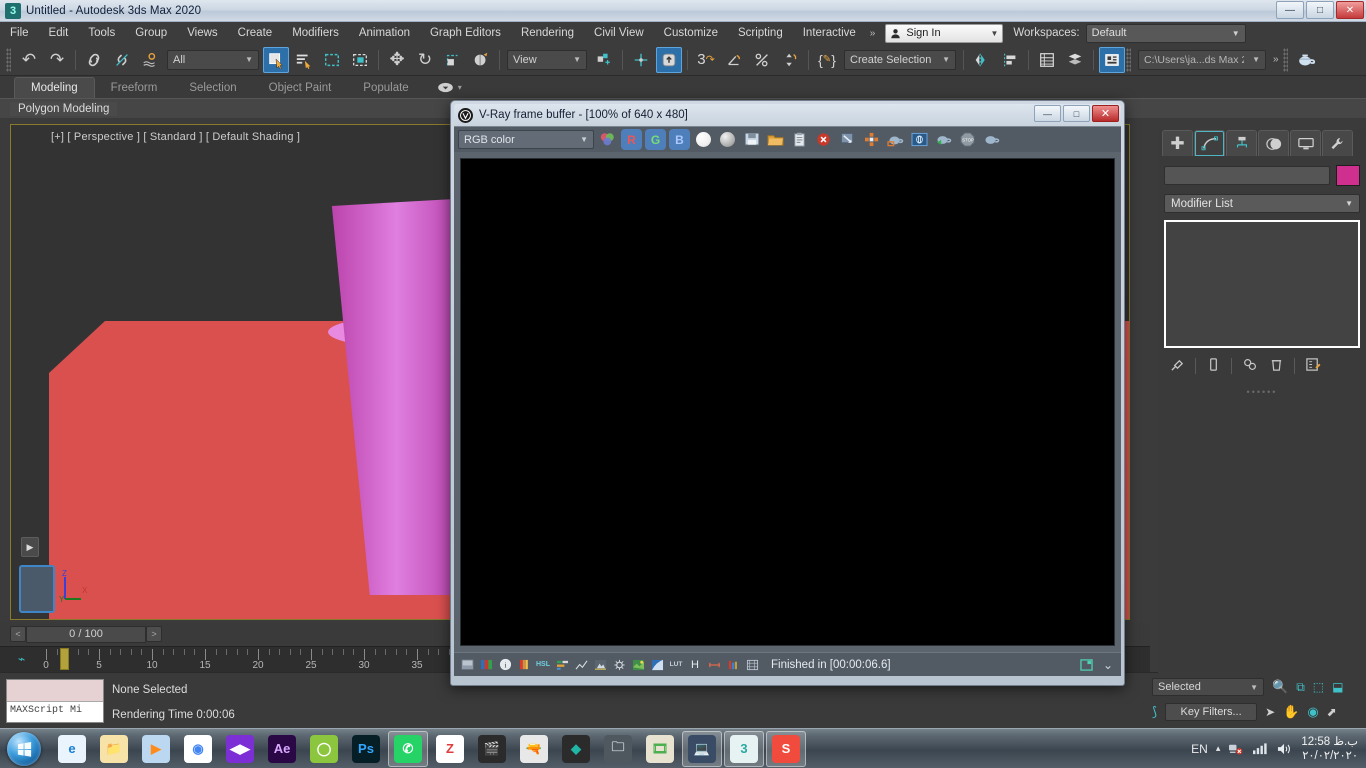  Describe the element at coordinates (8, 59) in the screenshot. I see `toolbar-grip` at that location.